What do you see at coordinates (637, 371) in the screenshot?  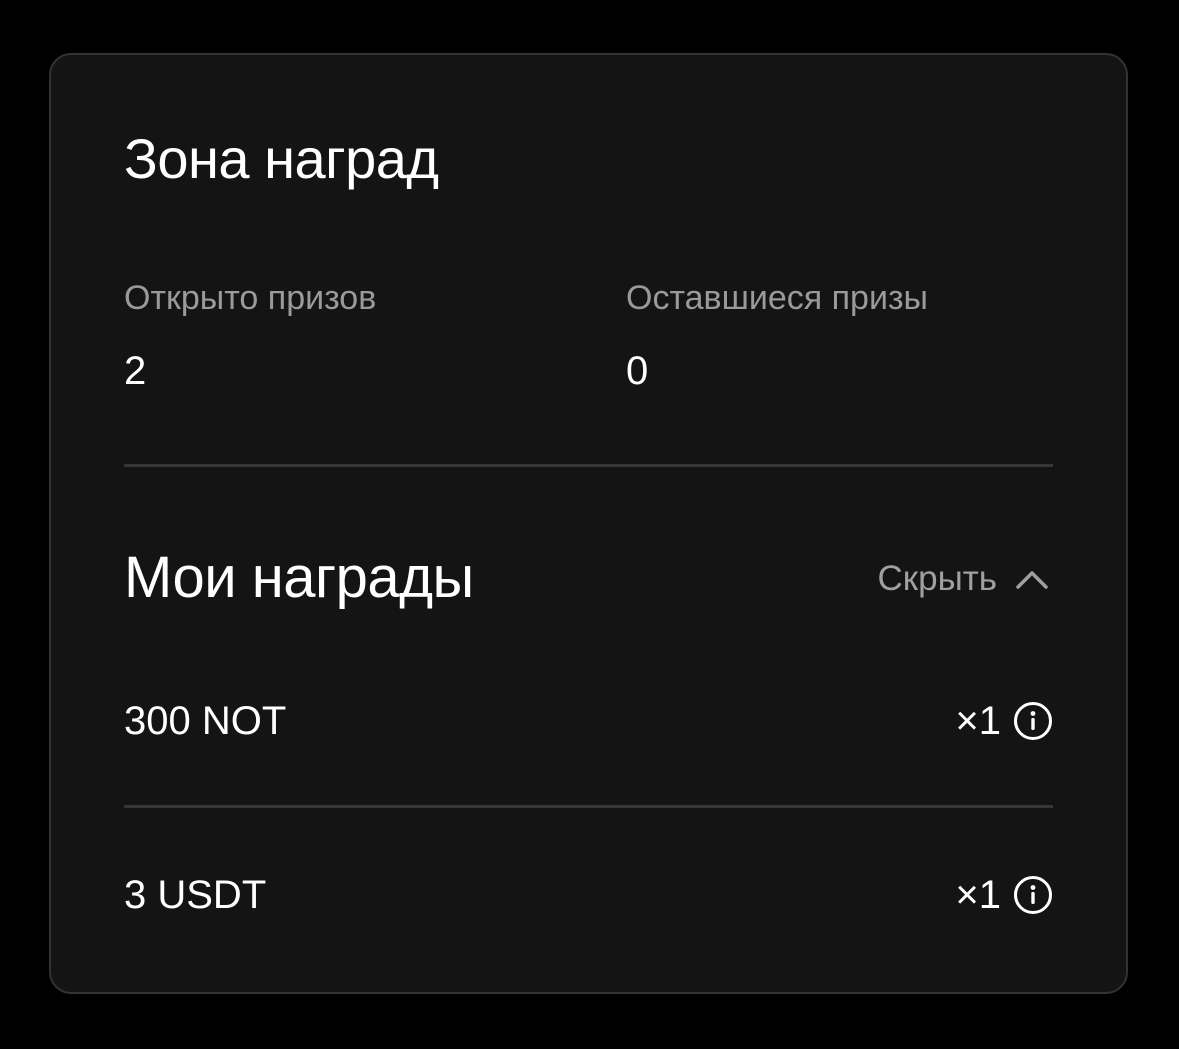 I see `remaining-prizes-value: 0` at bounding box center [637, 371].